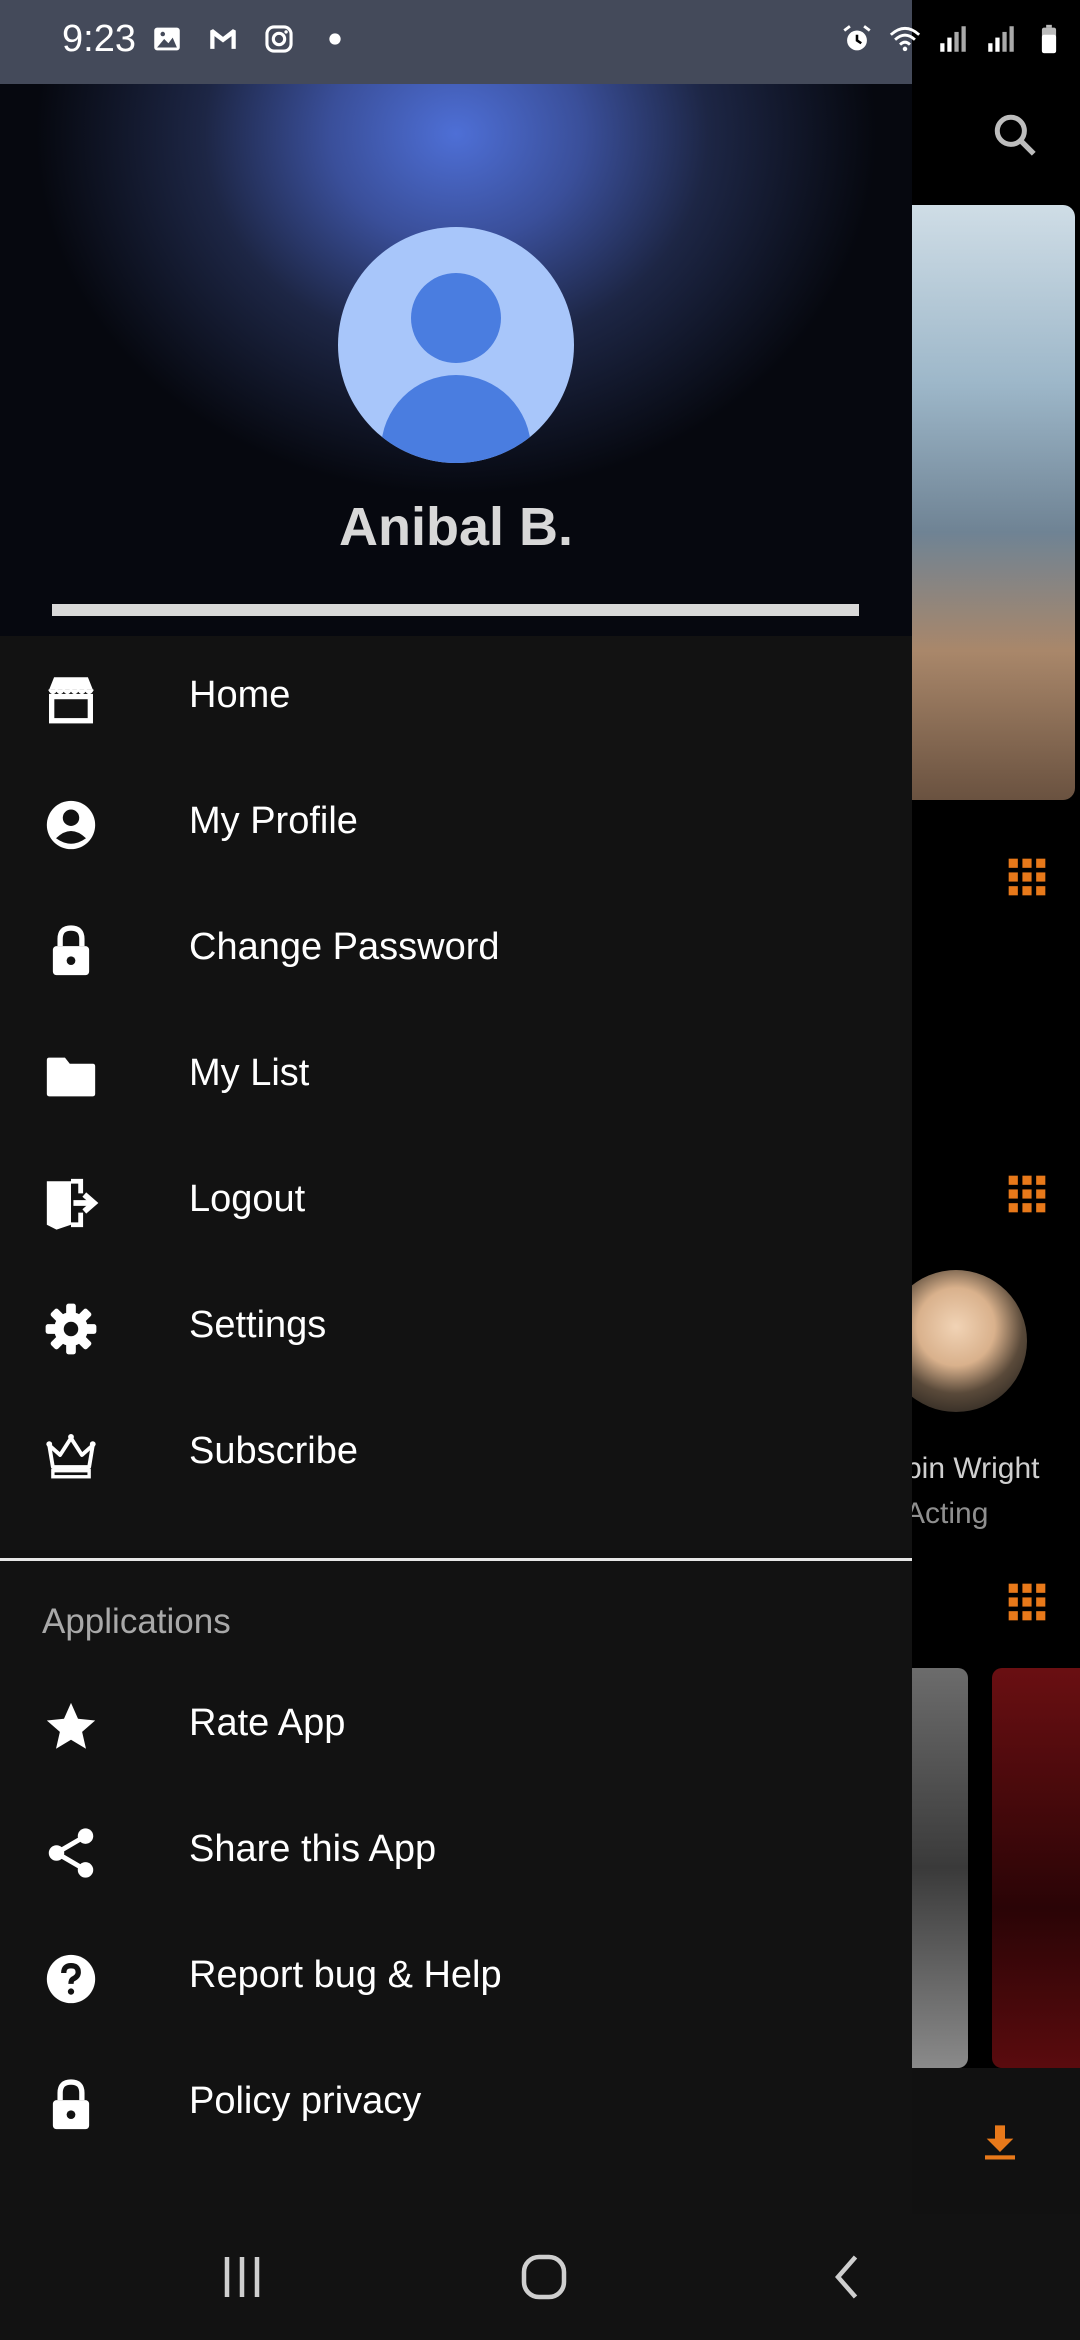 The image size is (1080, 2340). What do you see at coordinates (993, 502) in the screenshot?
I see `featured-poster` at bounding box center [993, 502].